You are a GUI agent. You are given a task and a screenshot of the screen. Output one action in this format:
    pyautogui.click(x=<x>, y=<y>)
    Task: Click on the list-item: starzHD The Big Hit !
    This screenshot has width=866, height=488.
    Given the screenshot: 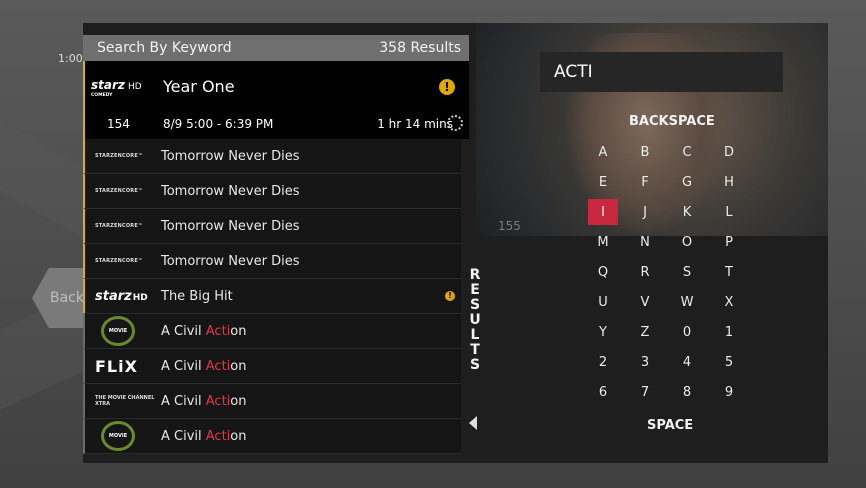 What is the action you would take?
    pyautogui.click(x=272, y=296)
    